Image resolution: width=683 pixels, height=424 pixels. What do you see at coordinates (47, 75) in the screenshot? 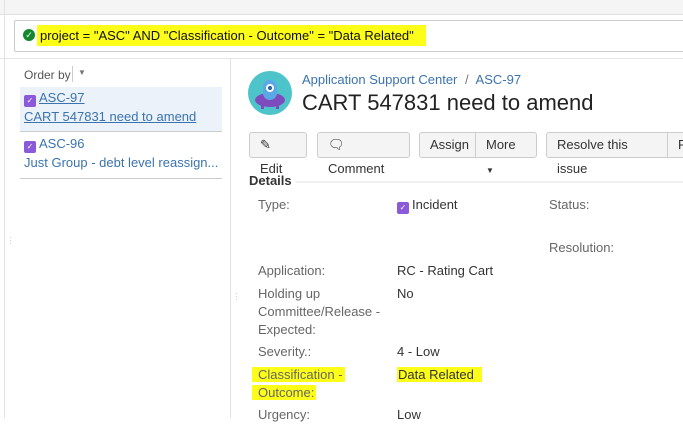
I see `order-by-button: Order by` at bounding box center [47, 75].